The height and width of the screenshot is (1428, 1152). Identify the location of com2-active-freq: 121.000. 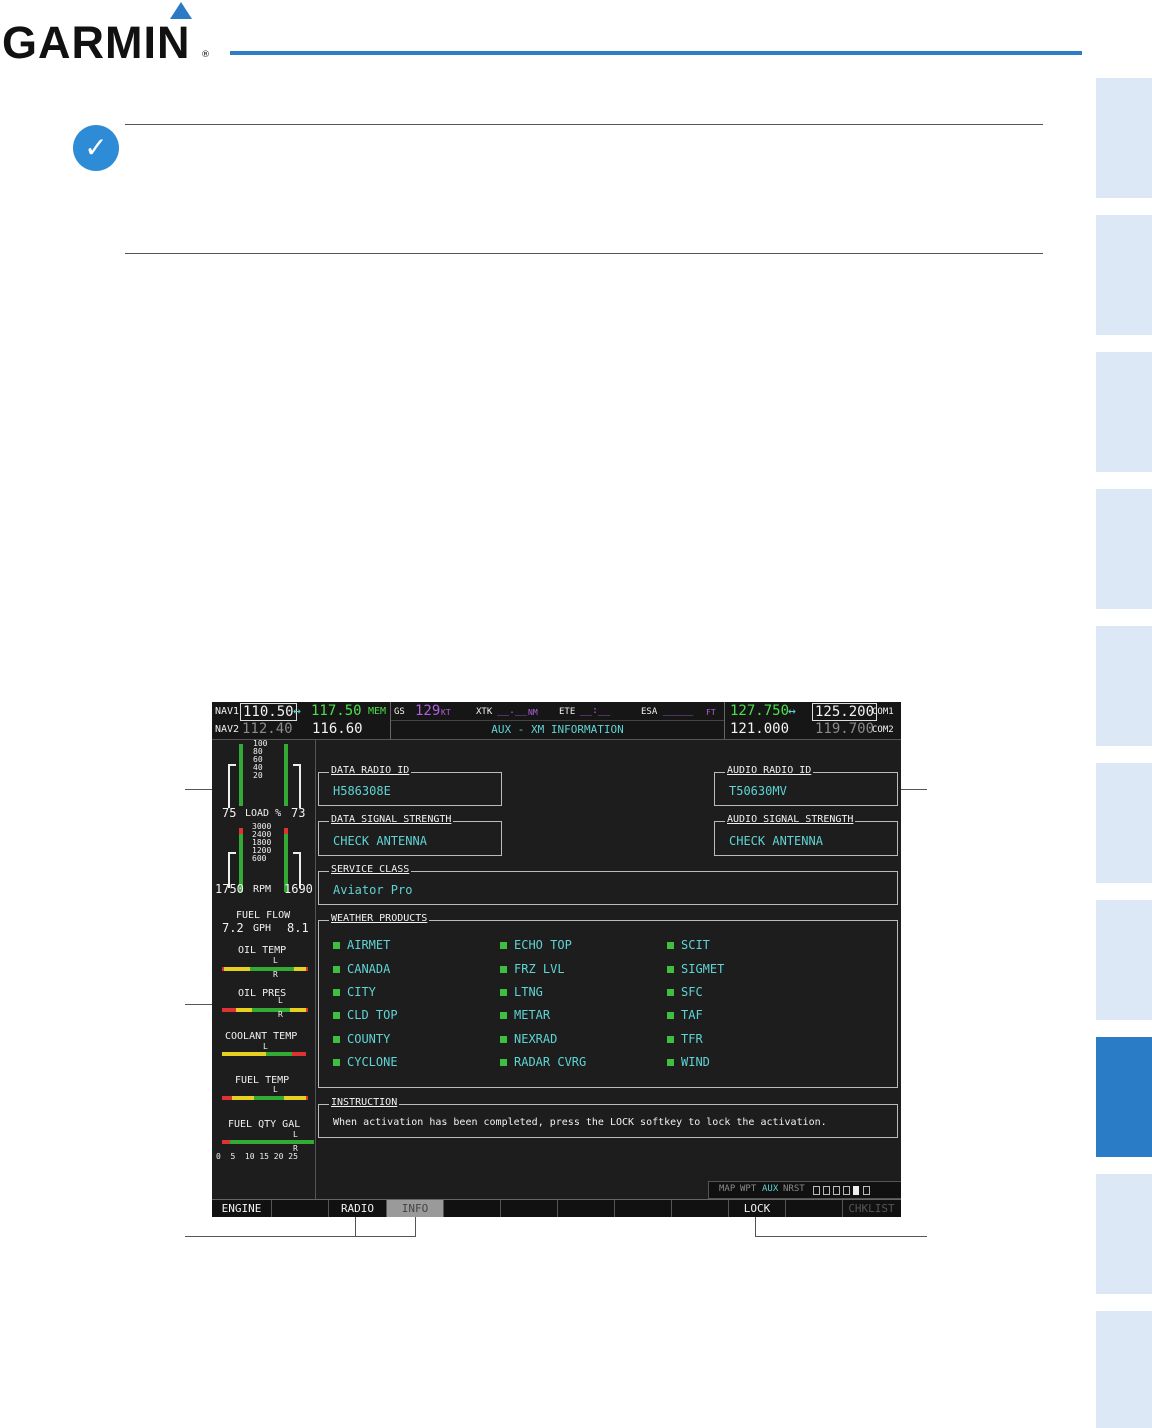
(759, 729).